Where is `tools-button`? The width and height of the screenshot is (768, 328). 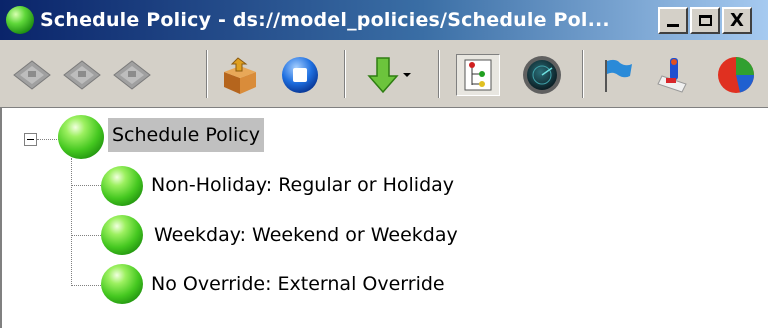 tools-button is located at coordinates (674, 75).